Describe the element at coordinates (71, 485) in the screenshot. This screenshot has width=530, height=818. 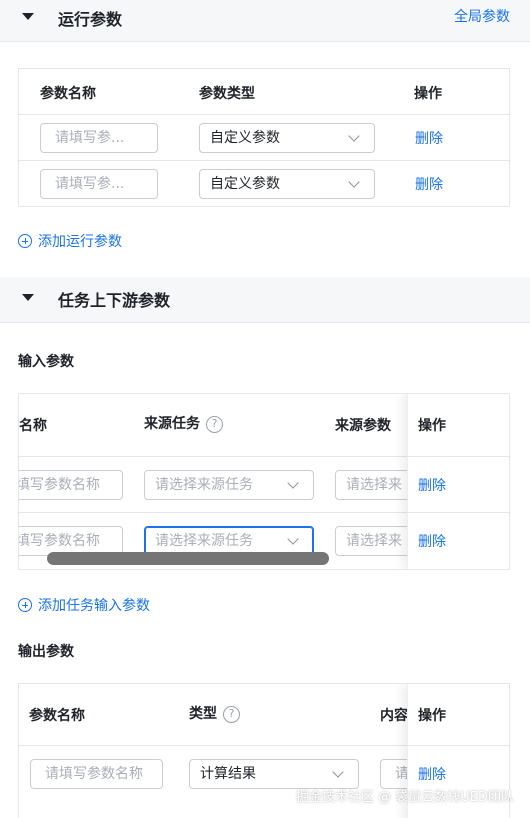
I see `param-name-input: 填写参数名称` at that location.